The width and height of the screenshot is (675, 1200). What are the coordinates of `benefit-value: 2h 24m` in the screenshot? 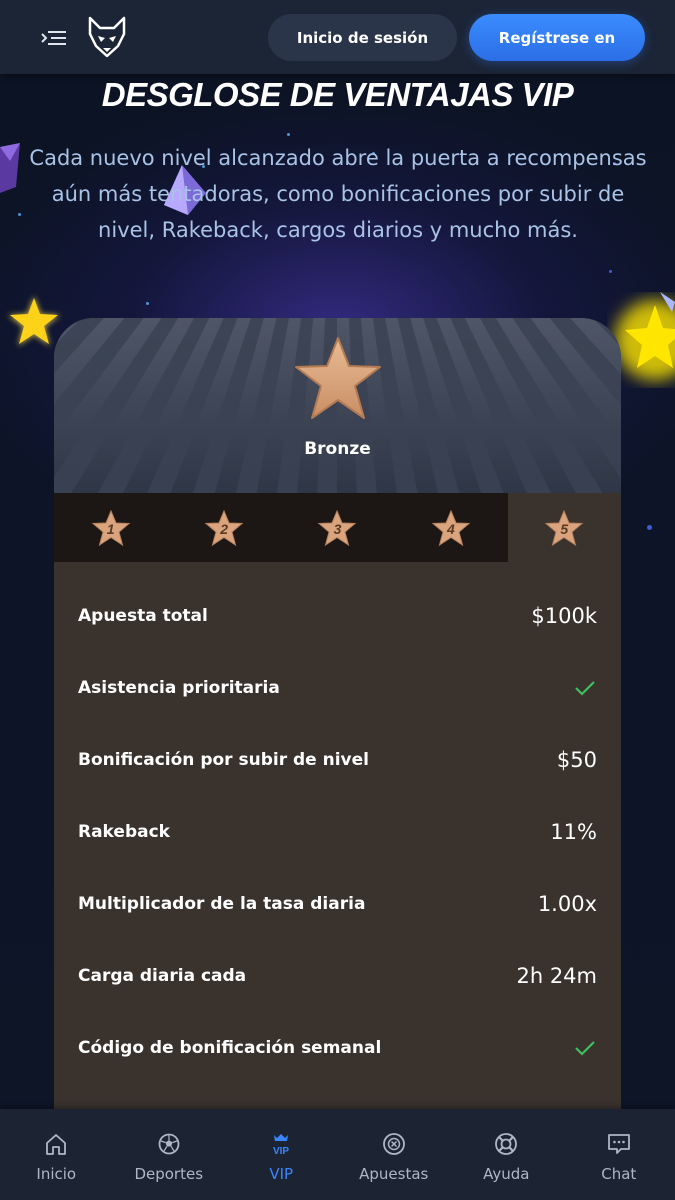 It's located at (556, 976).